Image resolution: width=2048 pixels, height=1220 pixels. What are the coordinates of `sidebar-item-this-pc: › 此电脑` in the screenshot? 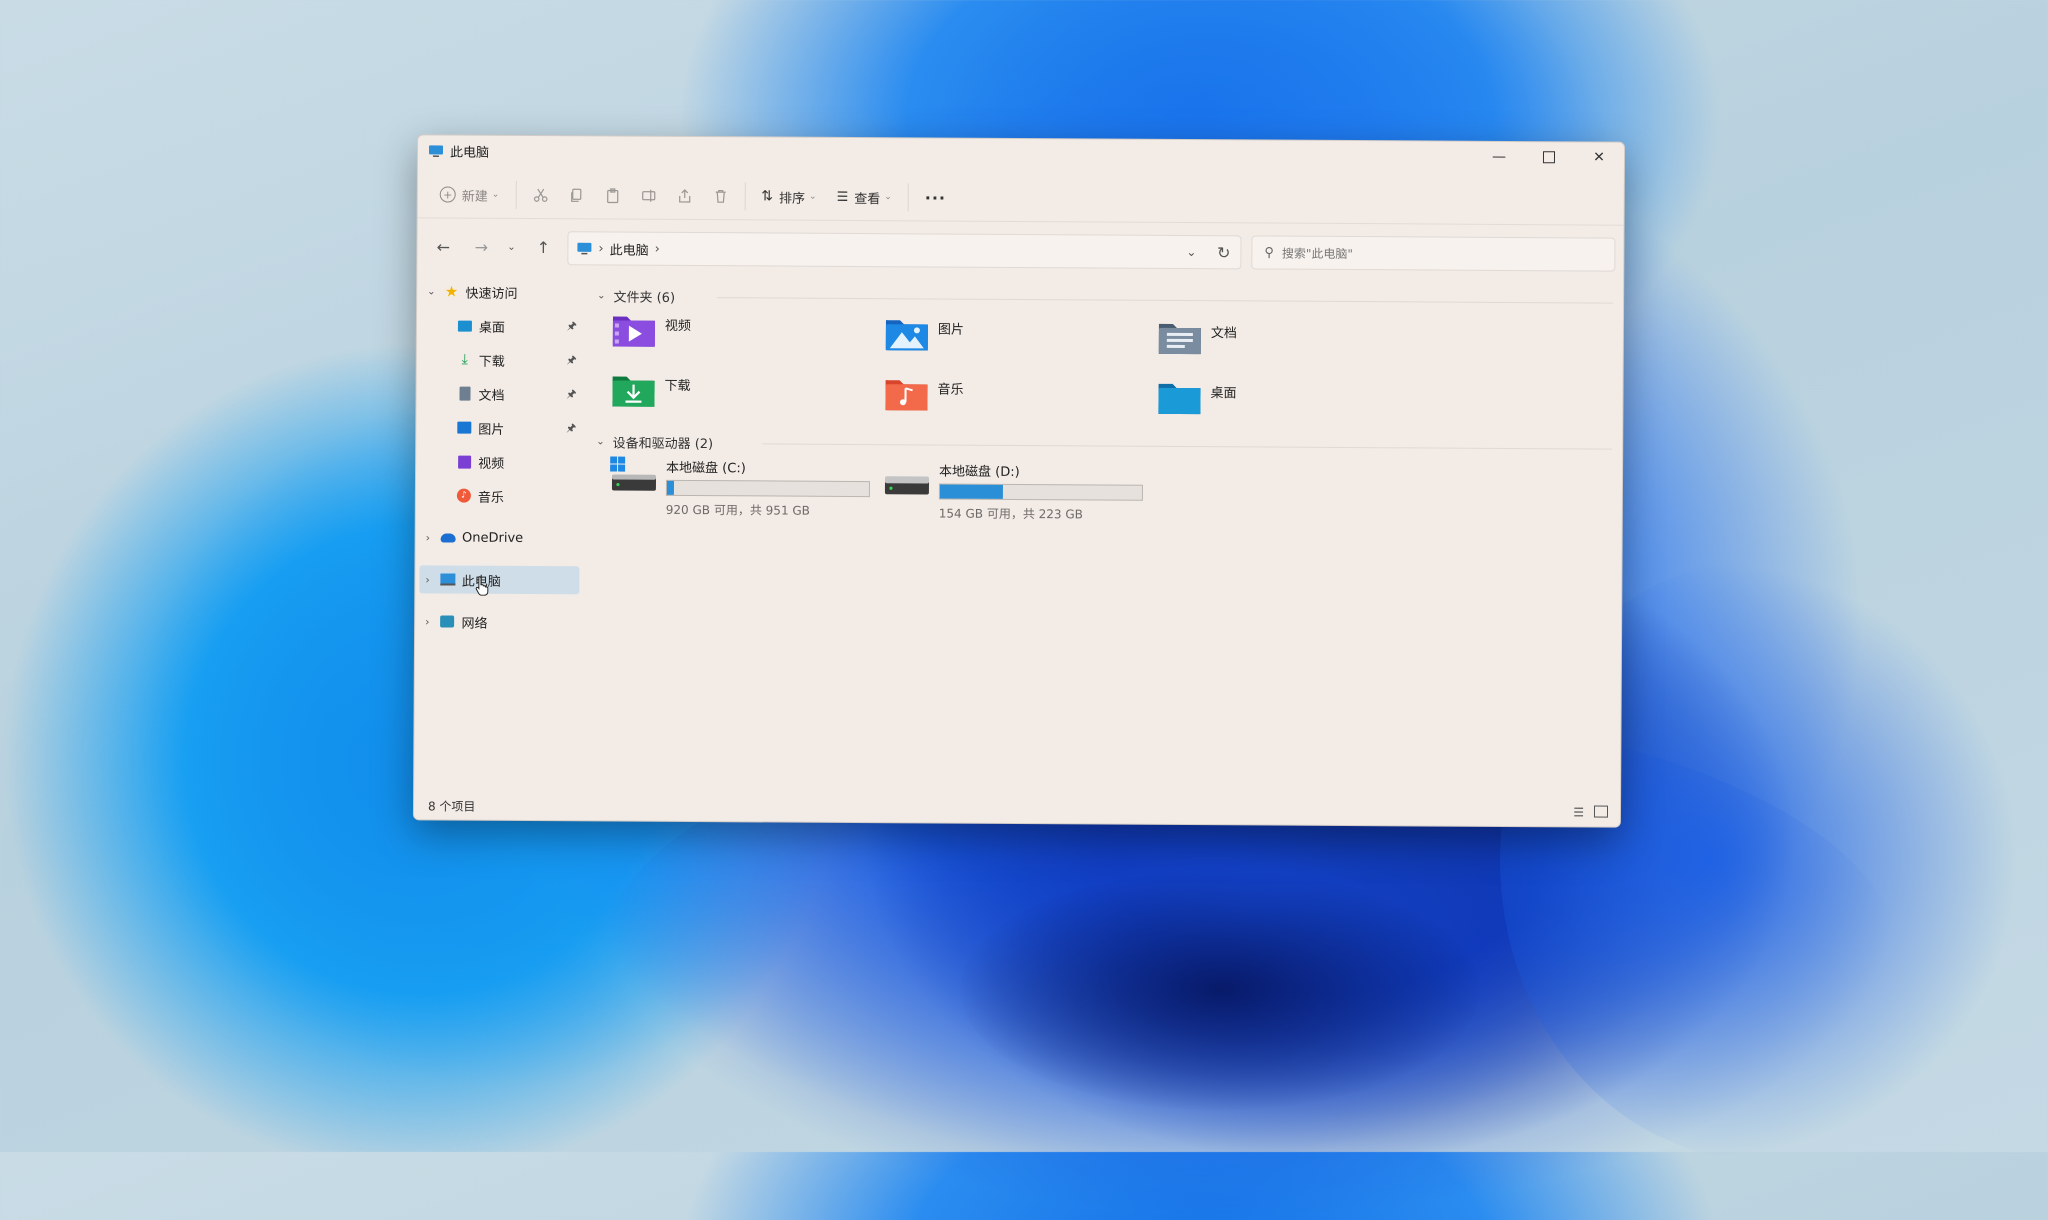 It's located at (499, 579).